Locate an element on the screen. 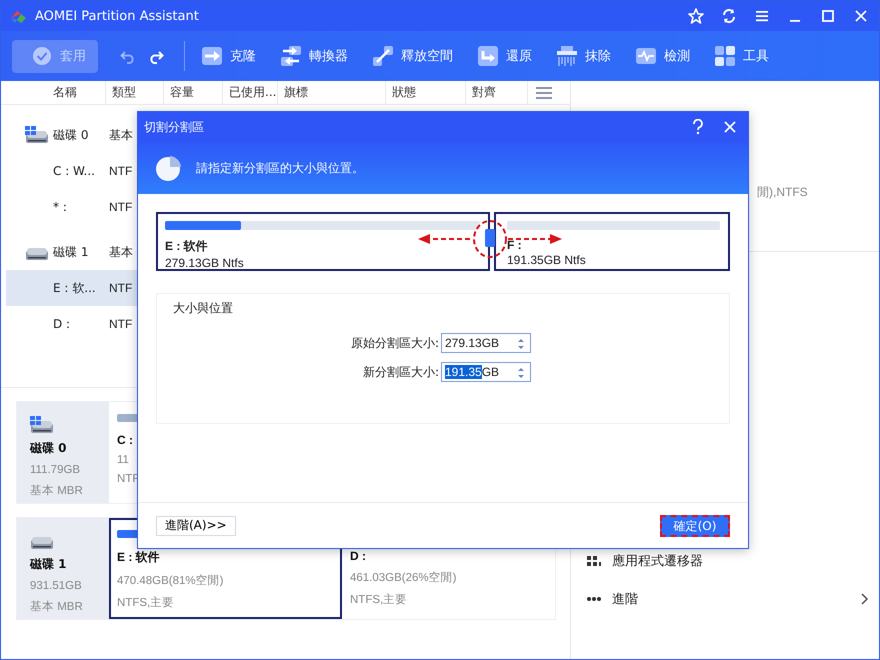  field-label: 新分割區大小: is located at coordinates (400, 372).